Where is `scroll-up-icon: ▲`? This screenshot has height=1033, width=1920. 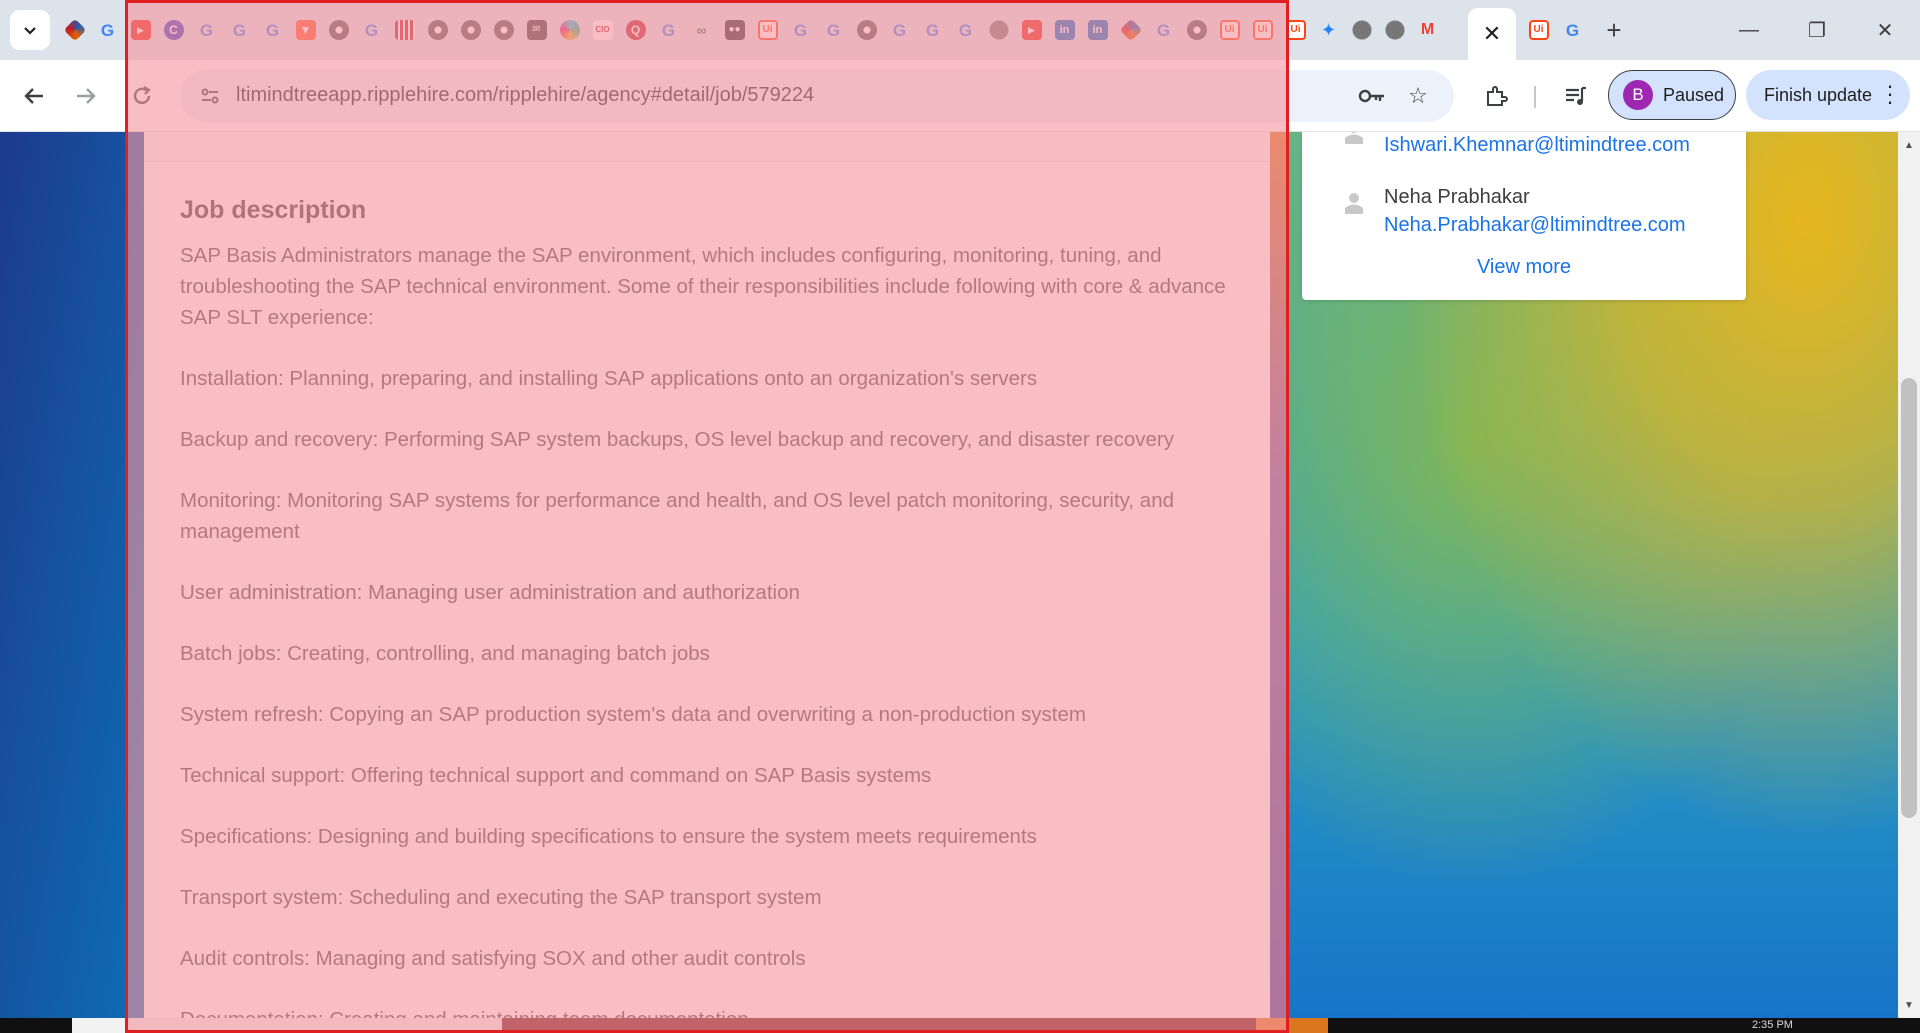
scroll-up-icon: ▲ is located at coordinates (1909, 145).